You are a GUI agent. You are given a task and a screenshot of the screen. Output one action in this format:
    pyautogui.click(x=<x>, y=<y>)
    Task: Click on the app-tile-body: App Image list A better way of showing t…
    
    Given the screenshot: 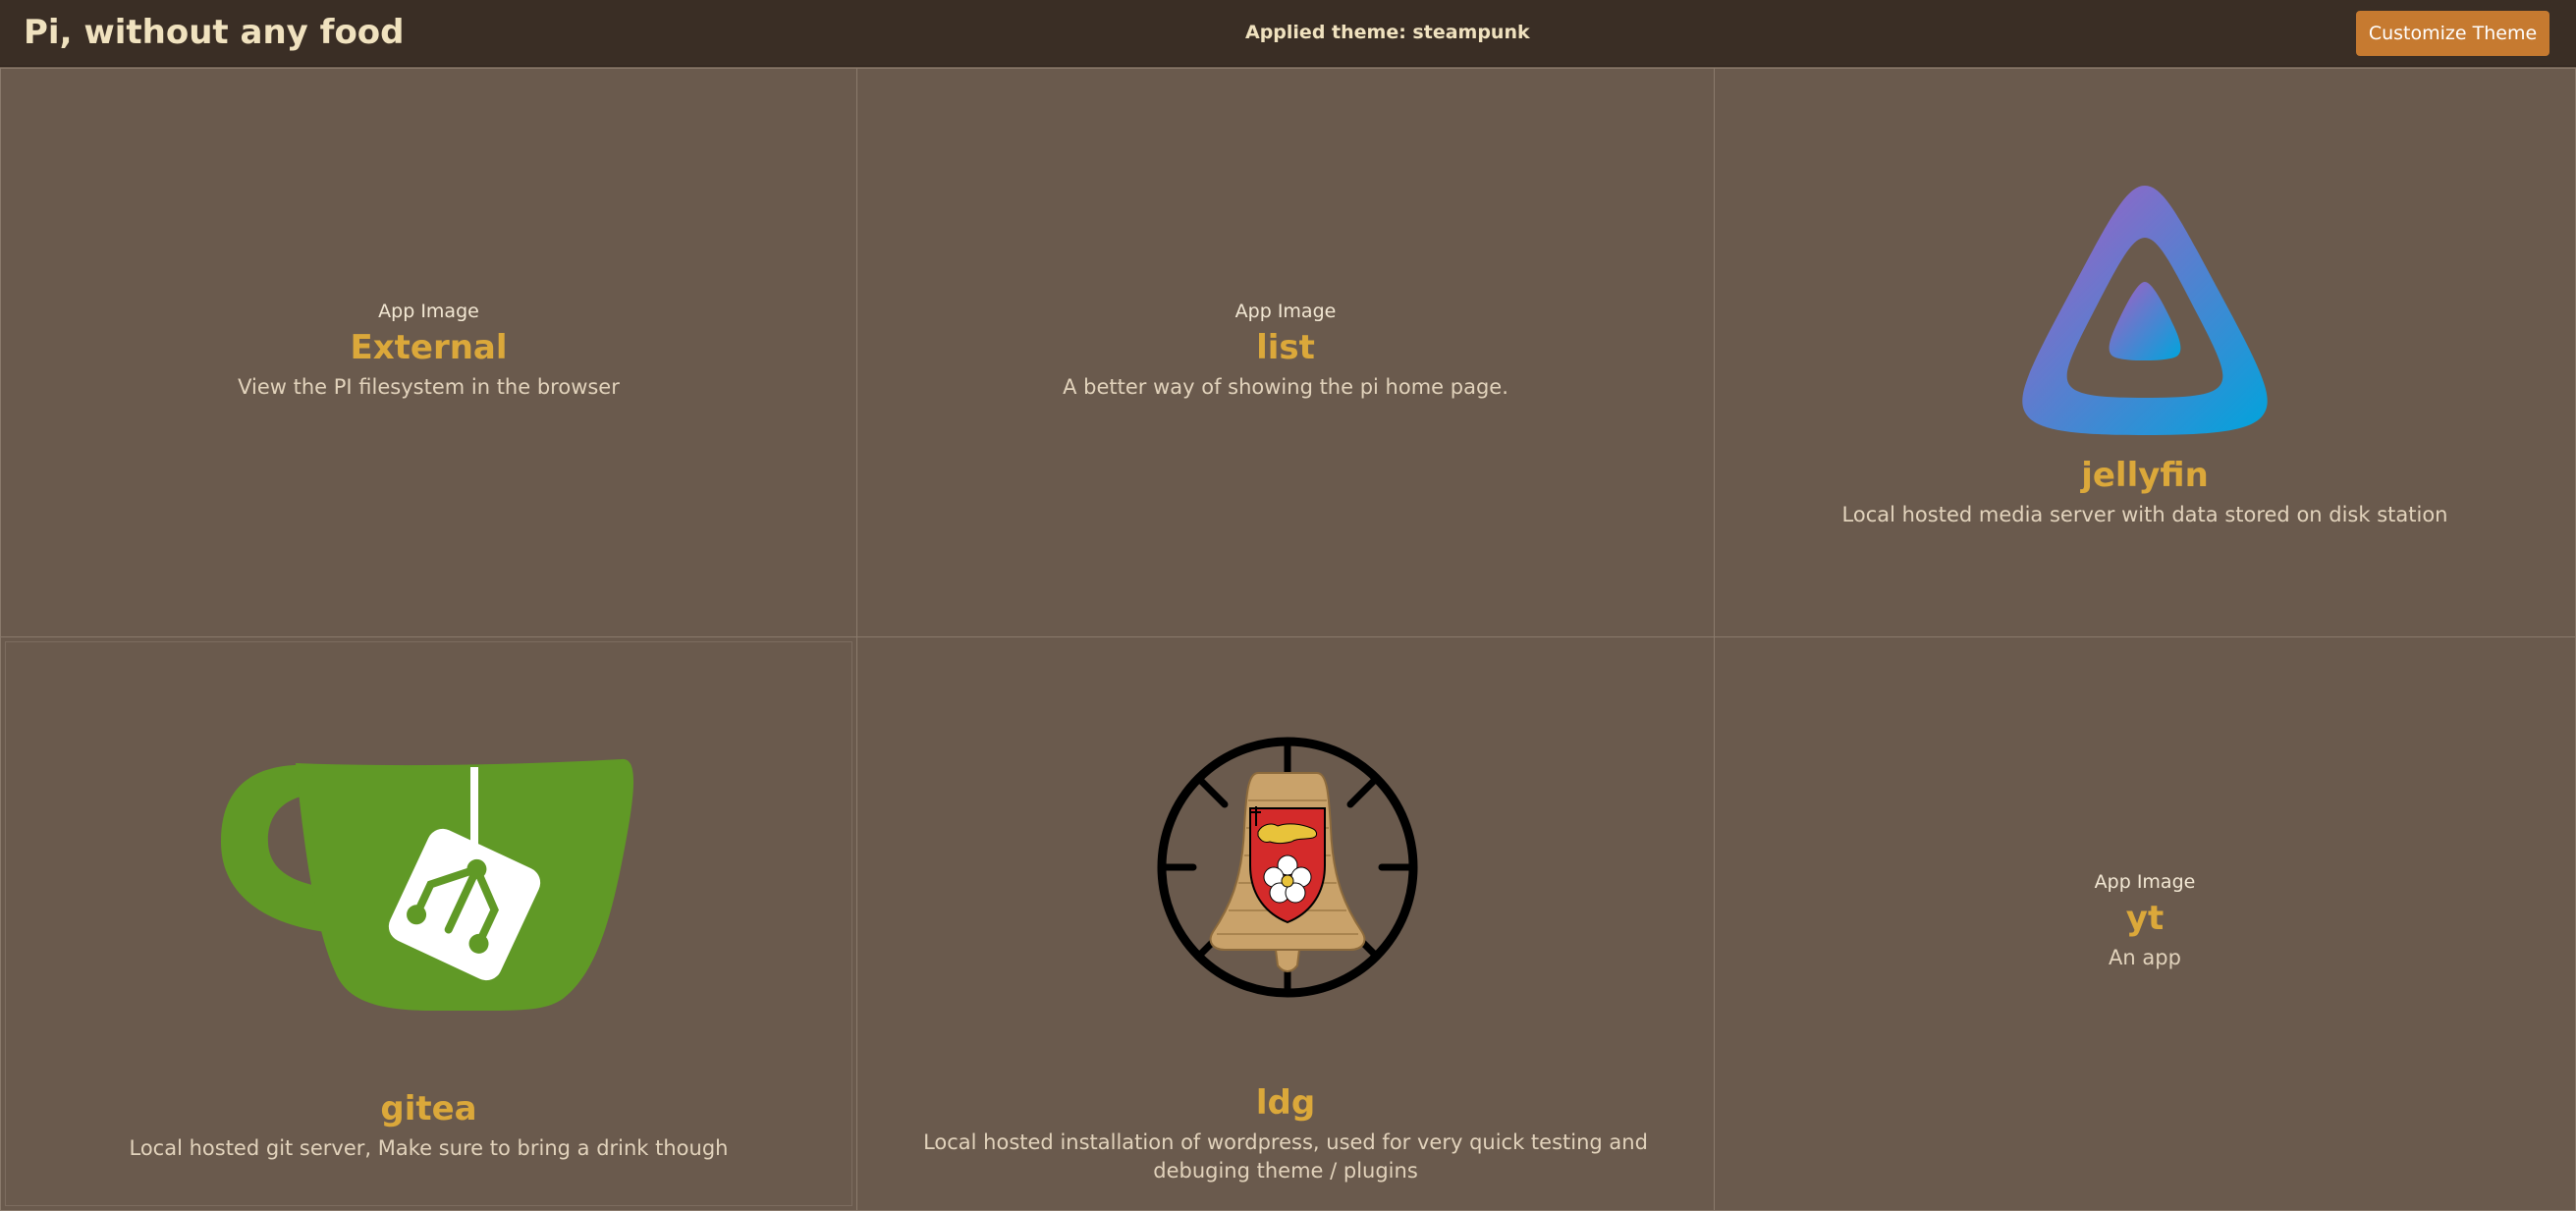 What is the action you would take?
    pyautogui.click(x=1285, y=351)
    